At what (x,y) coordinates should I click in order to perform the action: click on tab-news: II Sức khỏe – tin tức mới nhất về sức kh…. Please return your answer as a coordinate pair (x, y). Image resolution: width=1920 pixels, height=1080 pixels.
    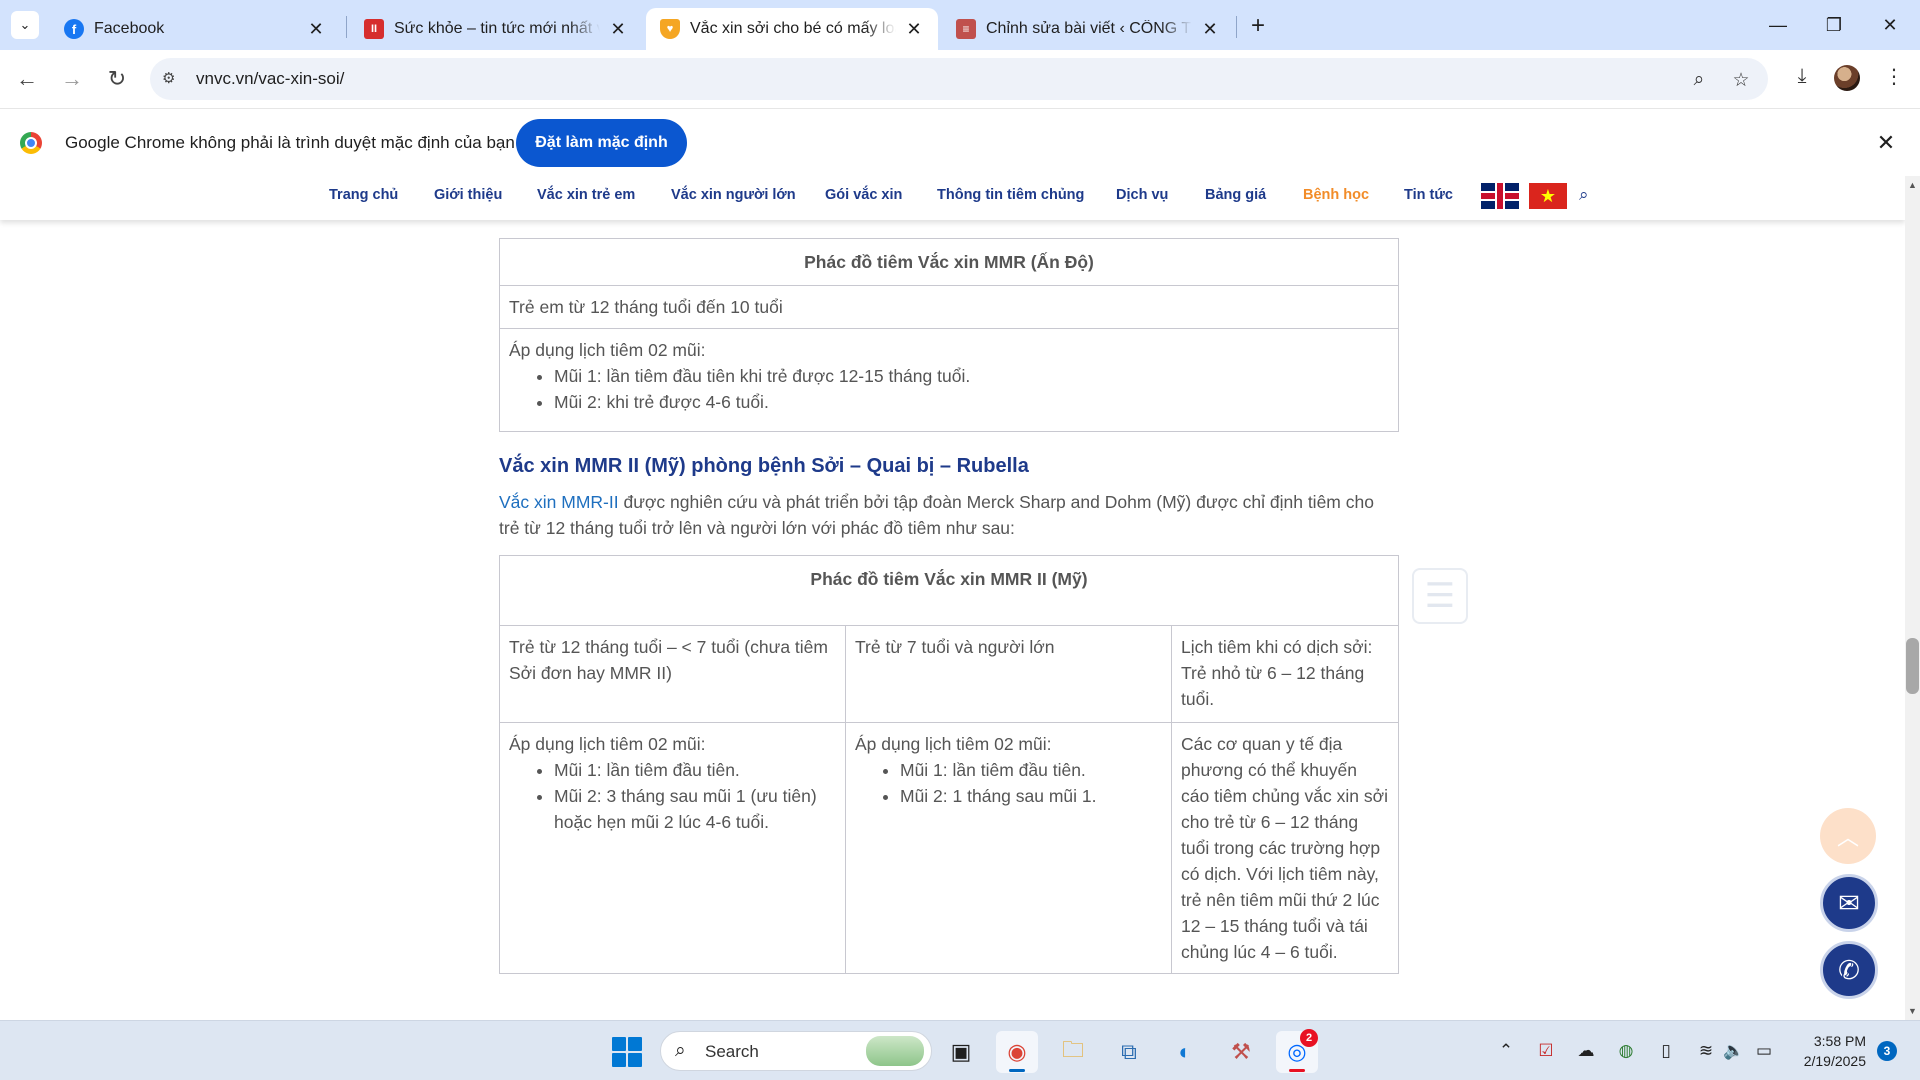
    Looking at the image, I should click on (496, 29).